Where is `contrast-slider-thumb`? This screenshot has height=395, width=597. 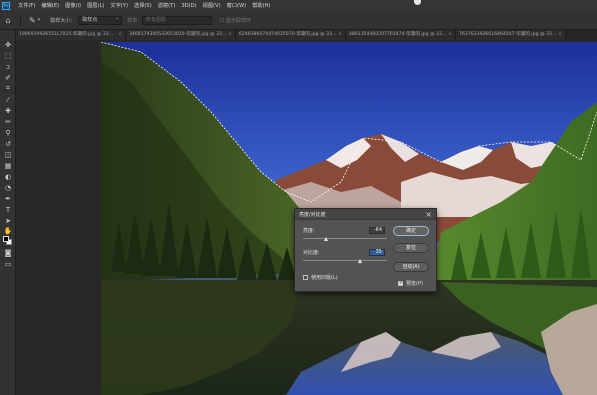 contrast-slider-thumb is located at coordinates (360, 261).